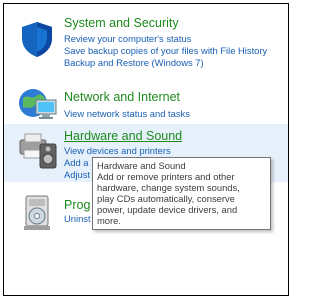  Describe the element at coordinates (37, 149) in the screenshot. I see `printer-speaker-icon` at that location.